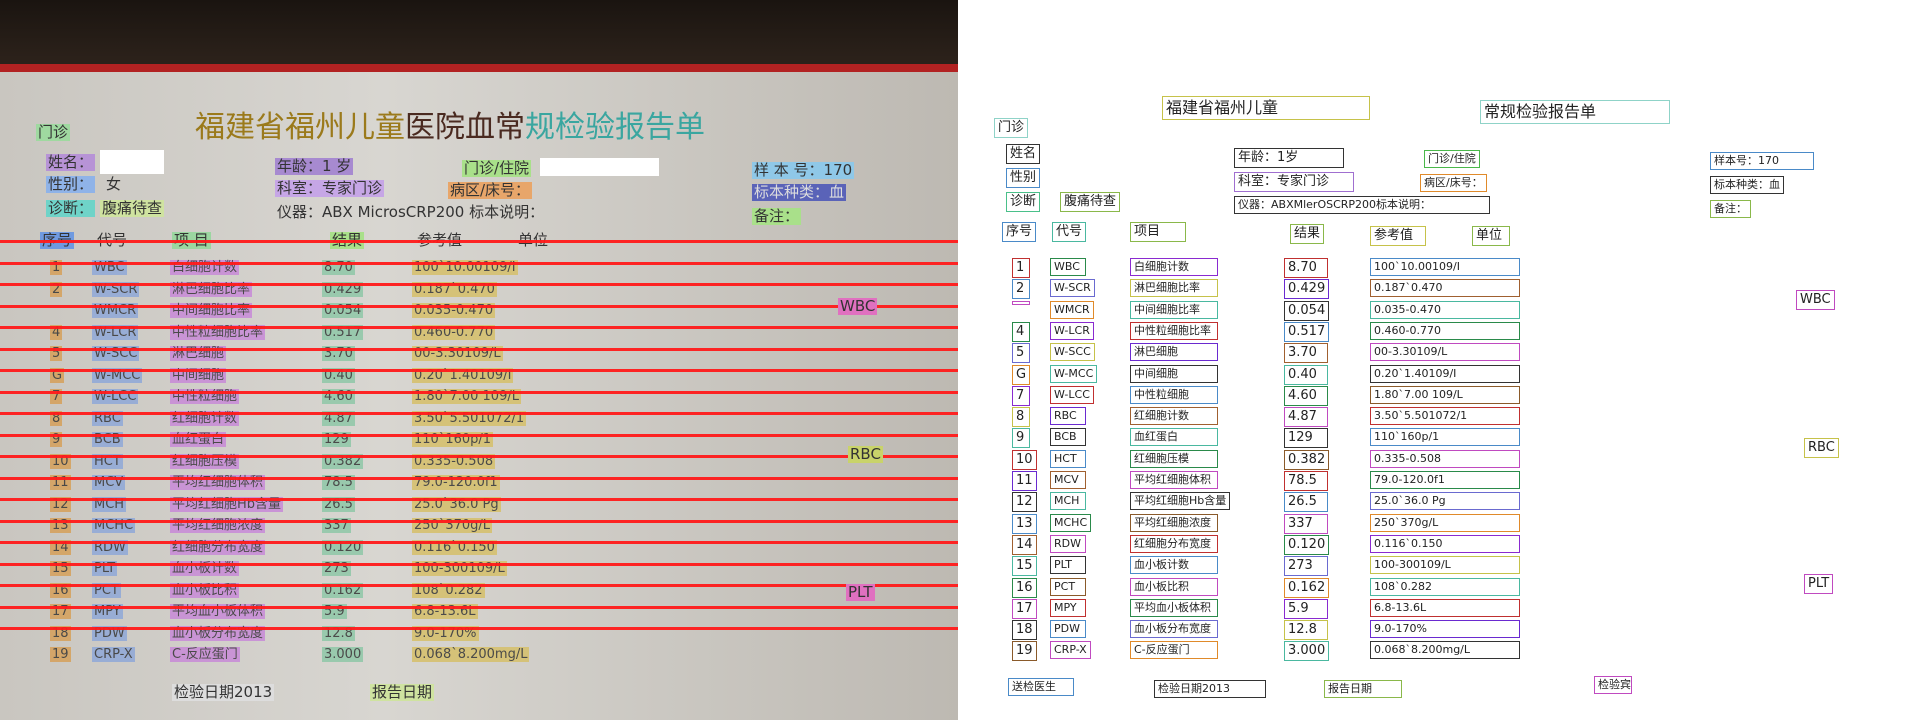  What do you see at coordinates (1174, 586) in the screenshot?
I see `row-item-cell: 血小板比积` at bounding box center [1174, 586].